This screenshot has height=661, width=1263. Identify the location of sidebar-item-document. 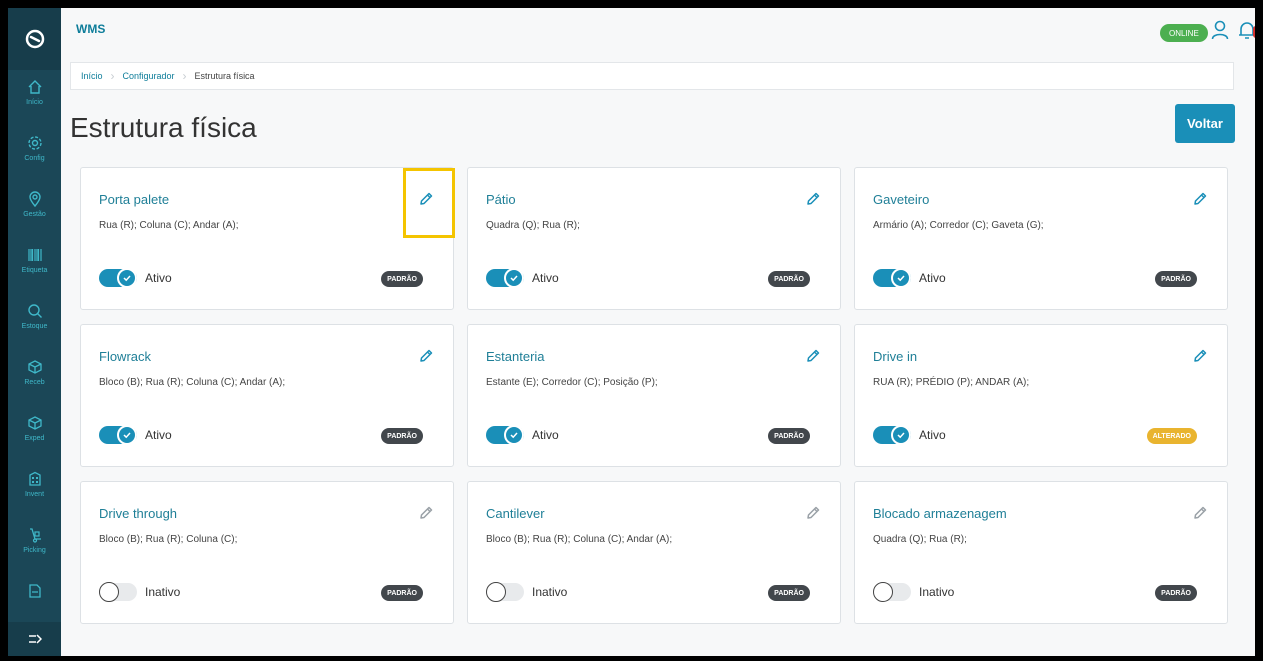
(34, 594).